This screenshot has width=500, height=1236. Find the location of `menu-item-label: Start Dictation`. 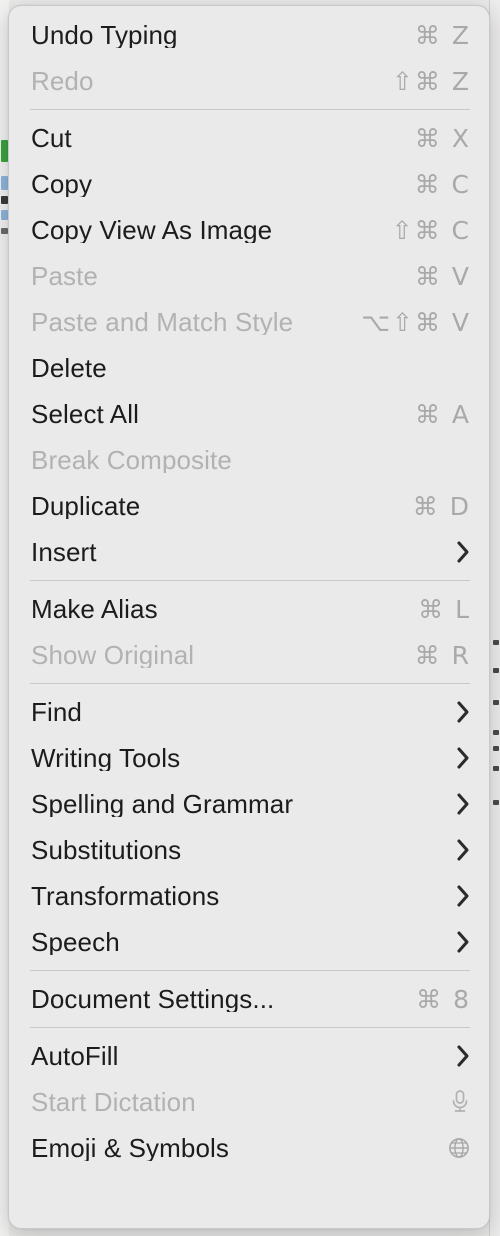

menu-item-label: Start Dictation is located at coordinates (113, 1102).